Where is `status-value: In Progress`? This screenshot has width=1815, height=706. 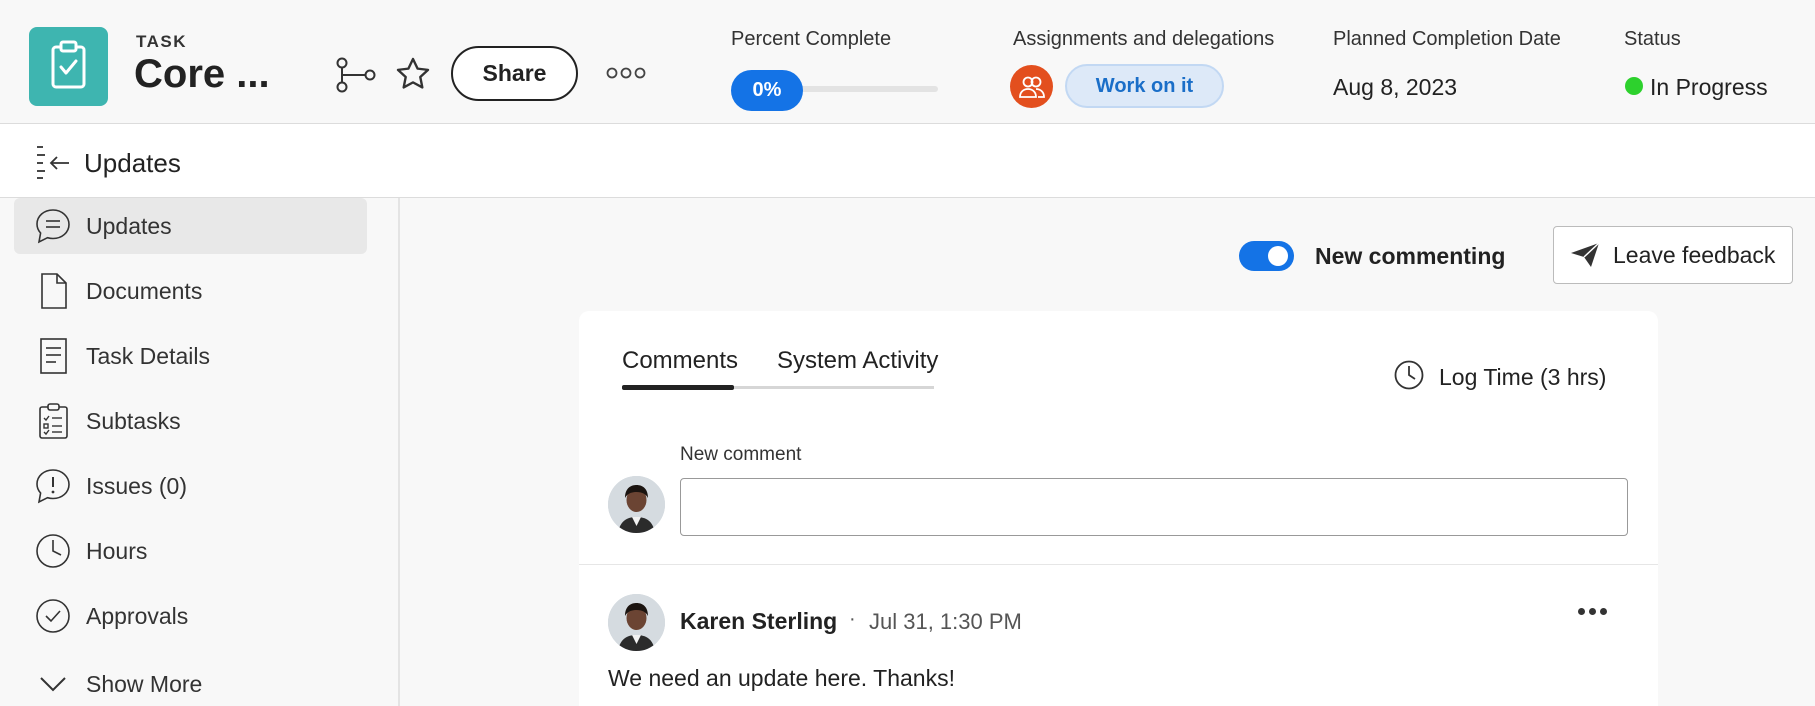
status-value: In Progress is located at coordinates (1709, 87).